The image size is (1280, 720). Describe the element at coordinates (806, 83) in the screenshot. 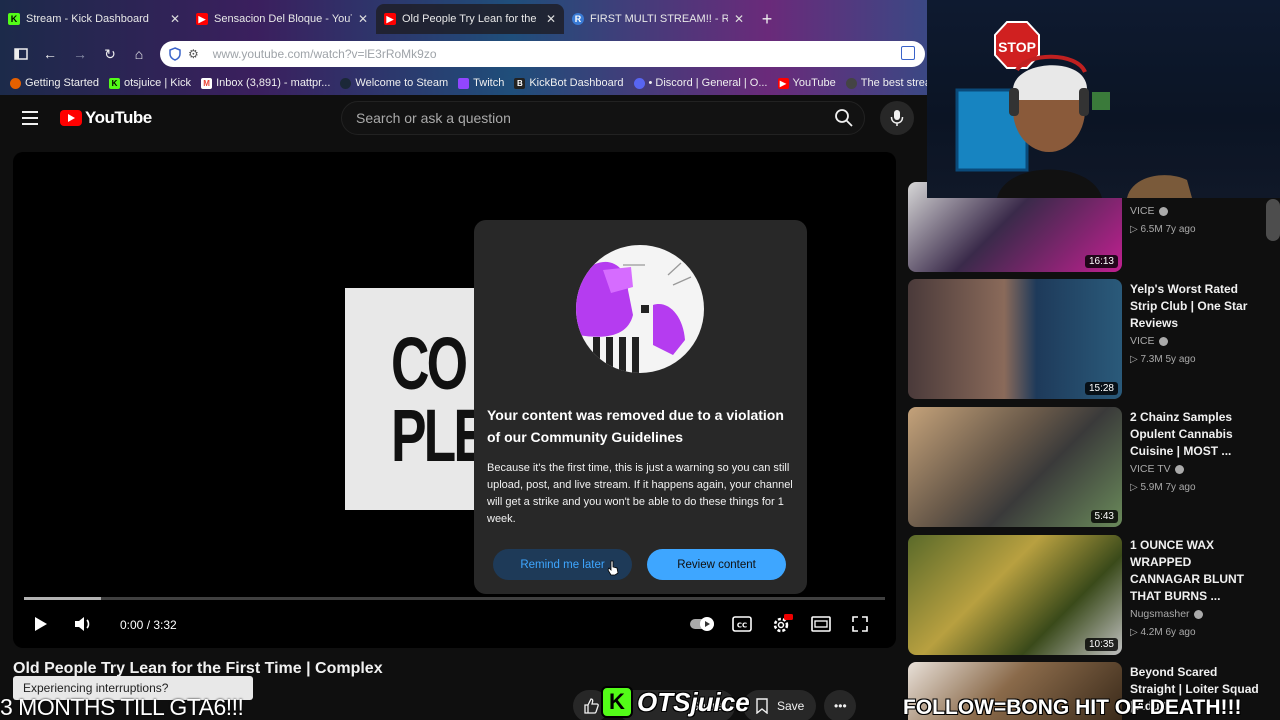

I see `bookmark-youtube: ▶ YouTube` at that location.